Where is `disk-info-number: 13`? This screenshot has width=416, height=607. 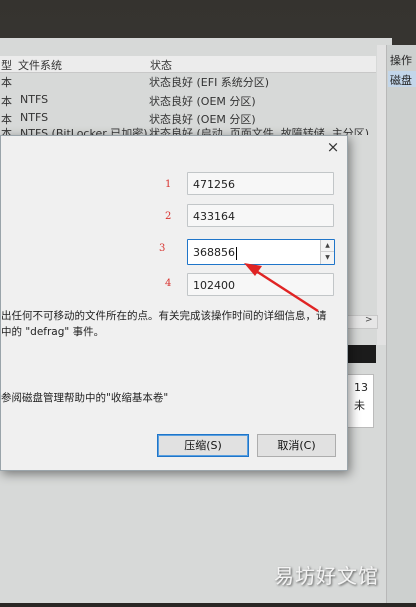
disk-info-number: 13 is located at coordinates (361, 387).